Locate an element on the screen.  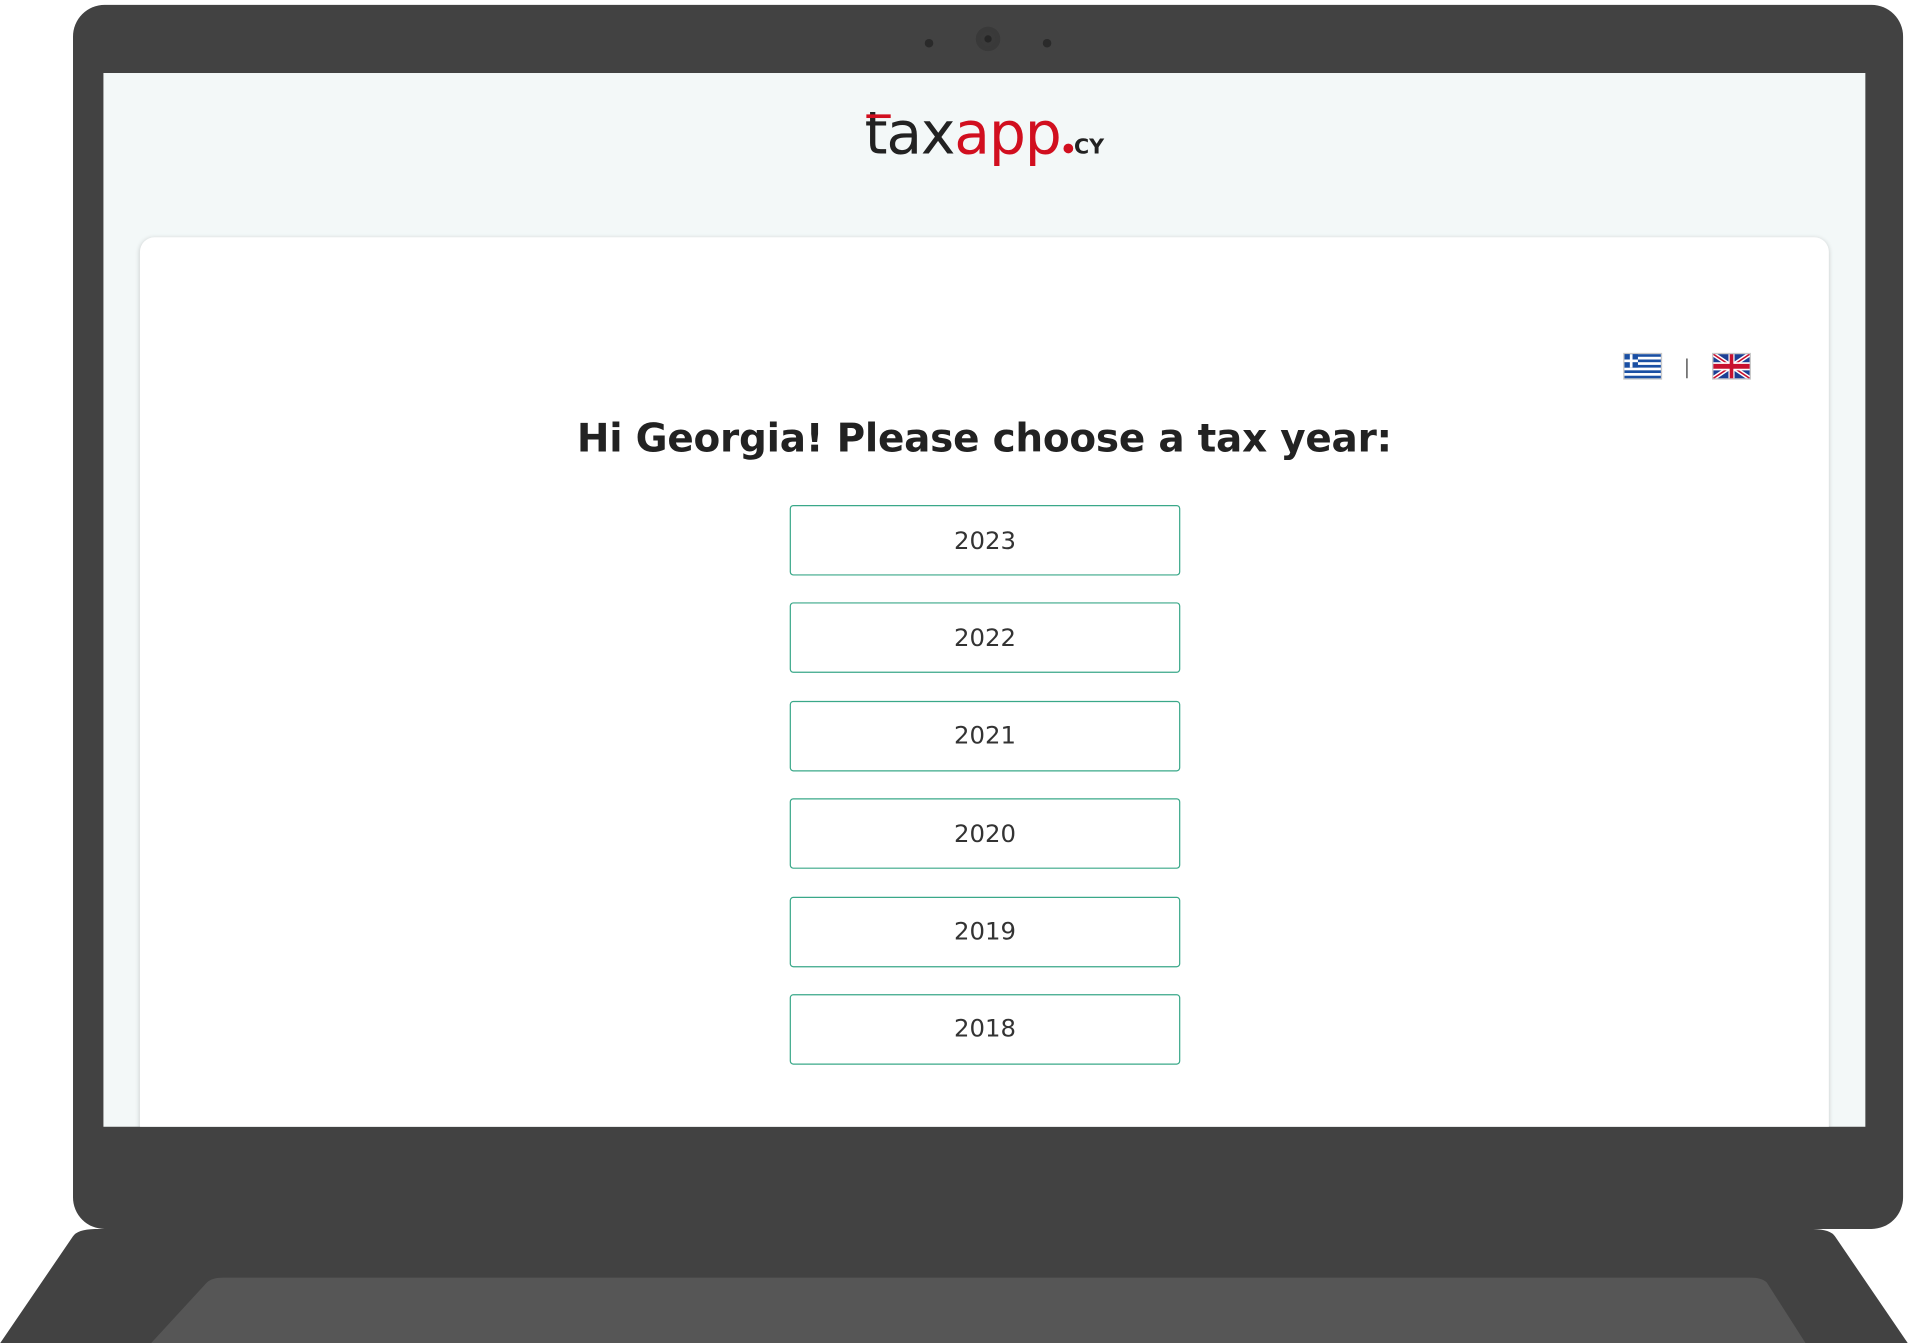
logo-dot is located at coordinates (1068, 148).